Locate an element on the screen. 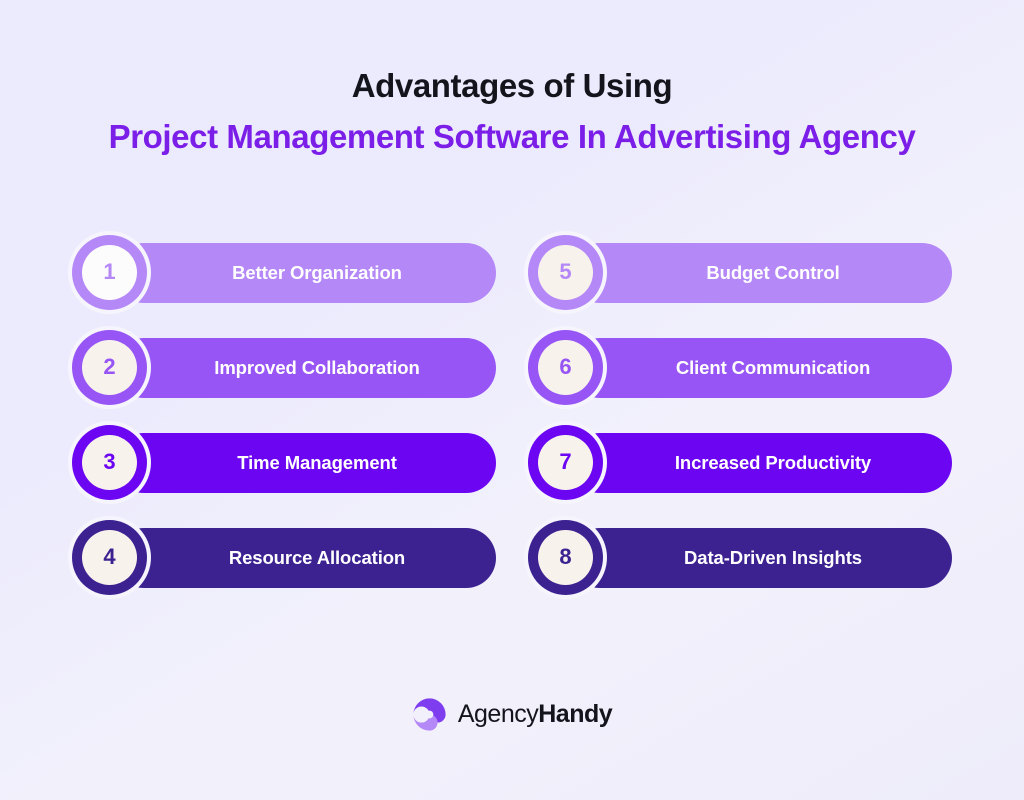  item-badge-8: 8 is located at coordinates (565, 557).